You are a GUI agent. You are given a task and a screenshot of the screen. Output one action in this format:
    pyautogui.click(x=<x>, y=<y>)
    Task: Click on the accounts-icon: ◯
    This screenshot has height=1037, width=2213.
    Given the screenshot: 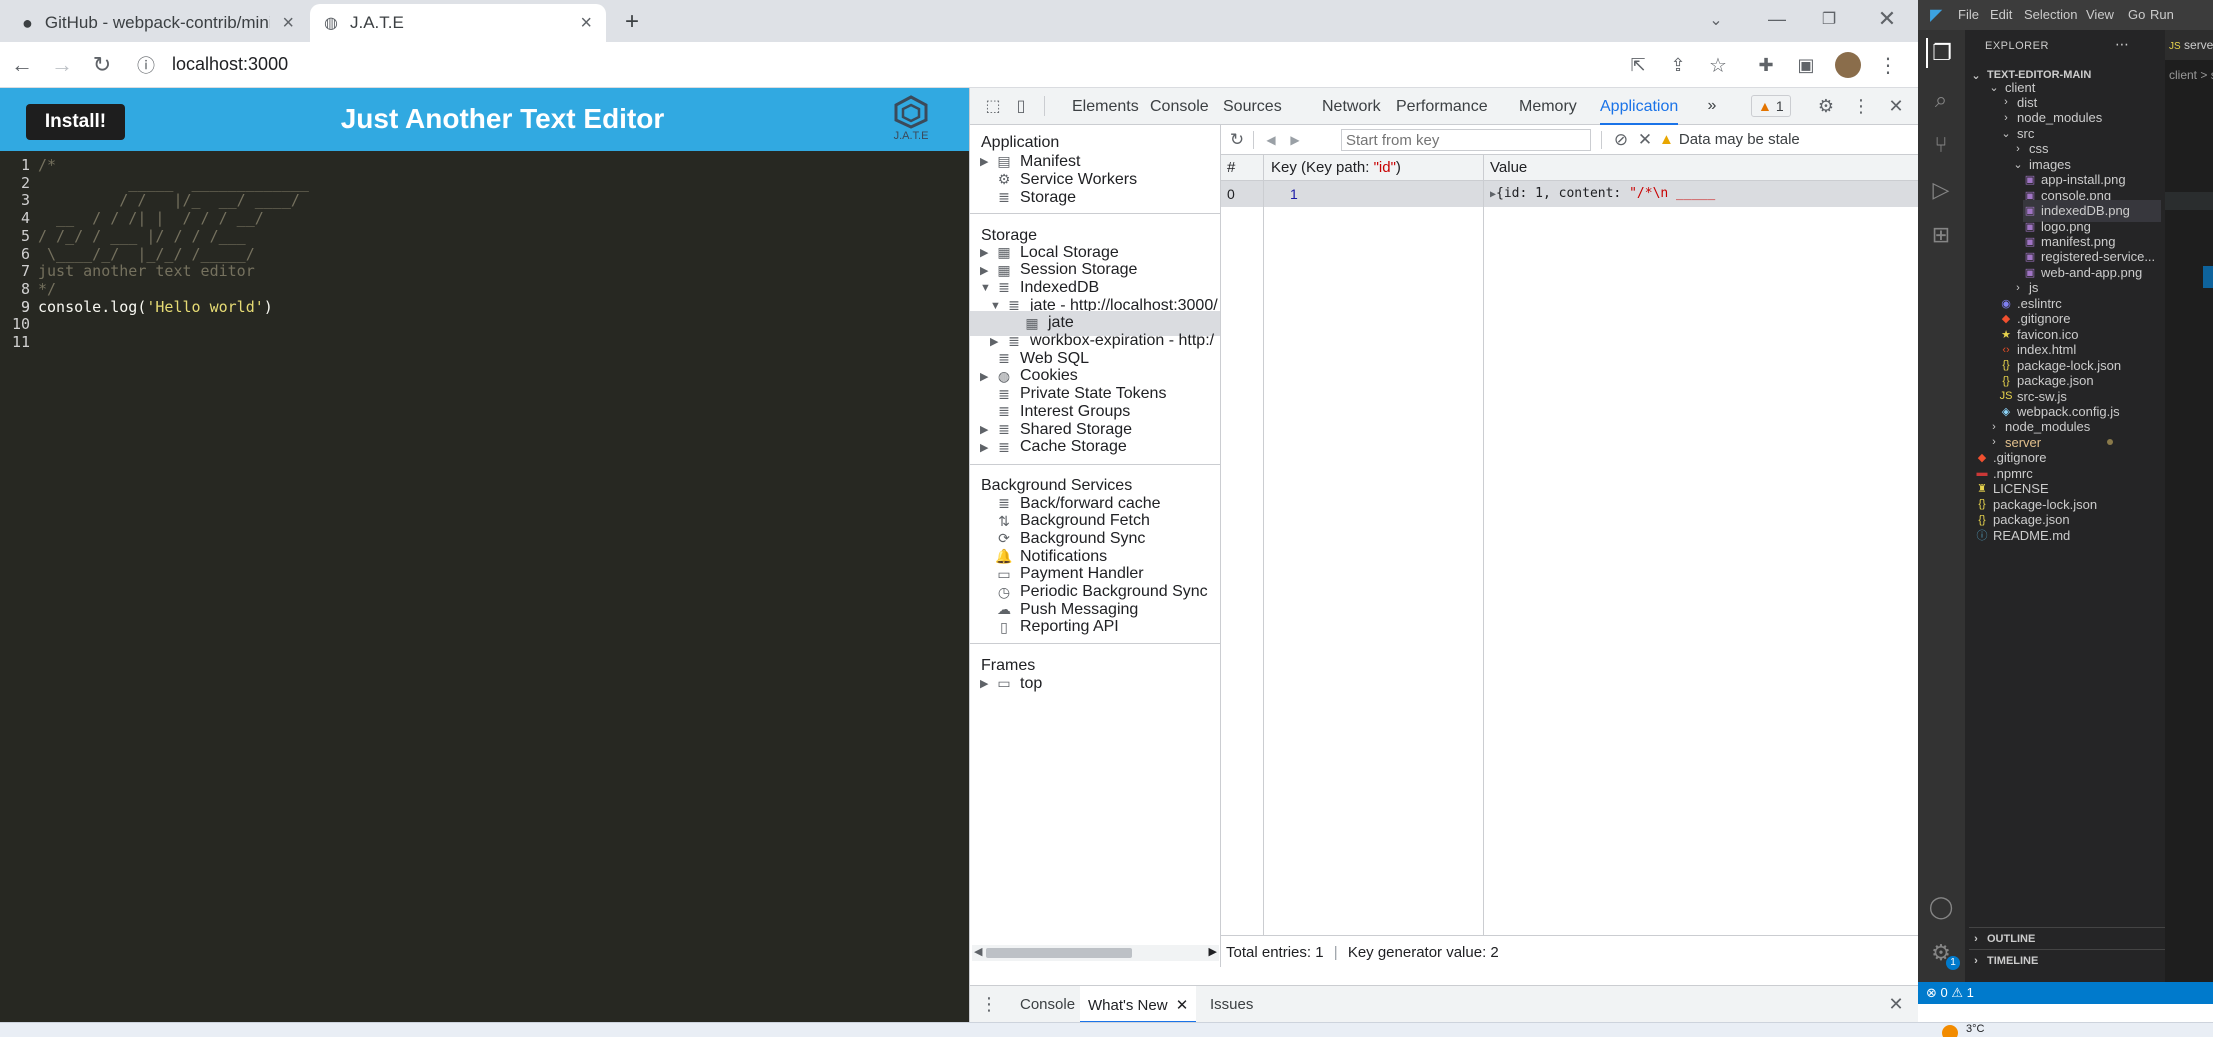 What is the action you would take?
    pyautogui.click(x=1941, y=907)
    